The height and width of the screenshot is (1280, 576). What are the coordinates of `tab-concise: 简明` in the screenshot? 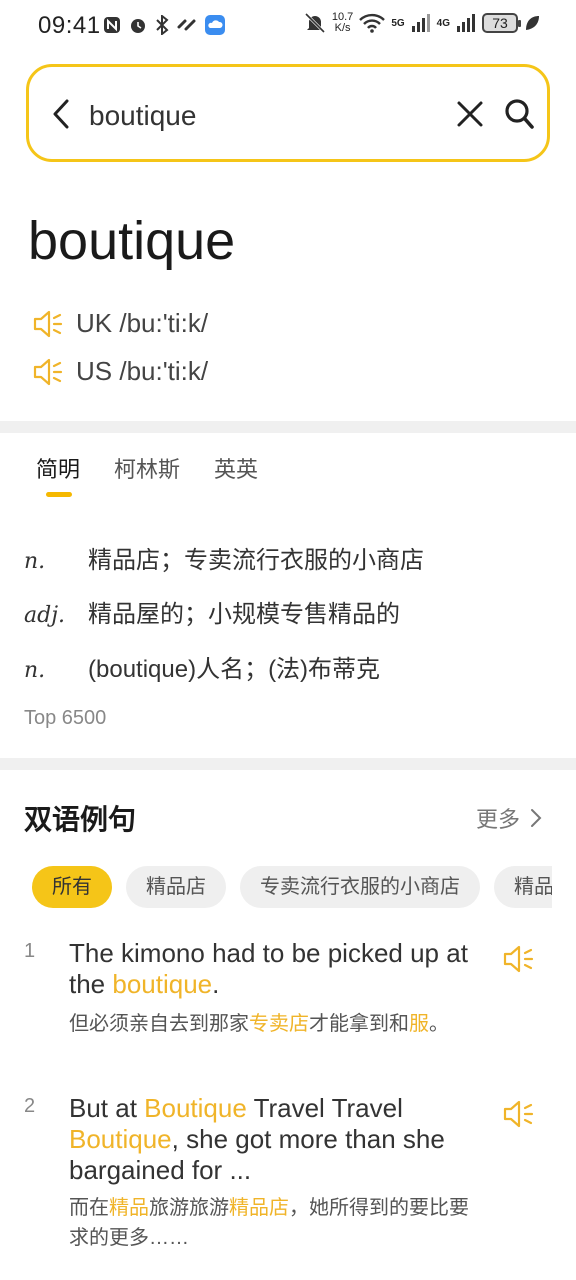 It's located at (58, 468).